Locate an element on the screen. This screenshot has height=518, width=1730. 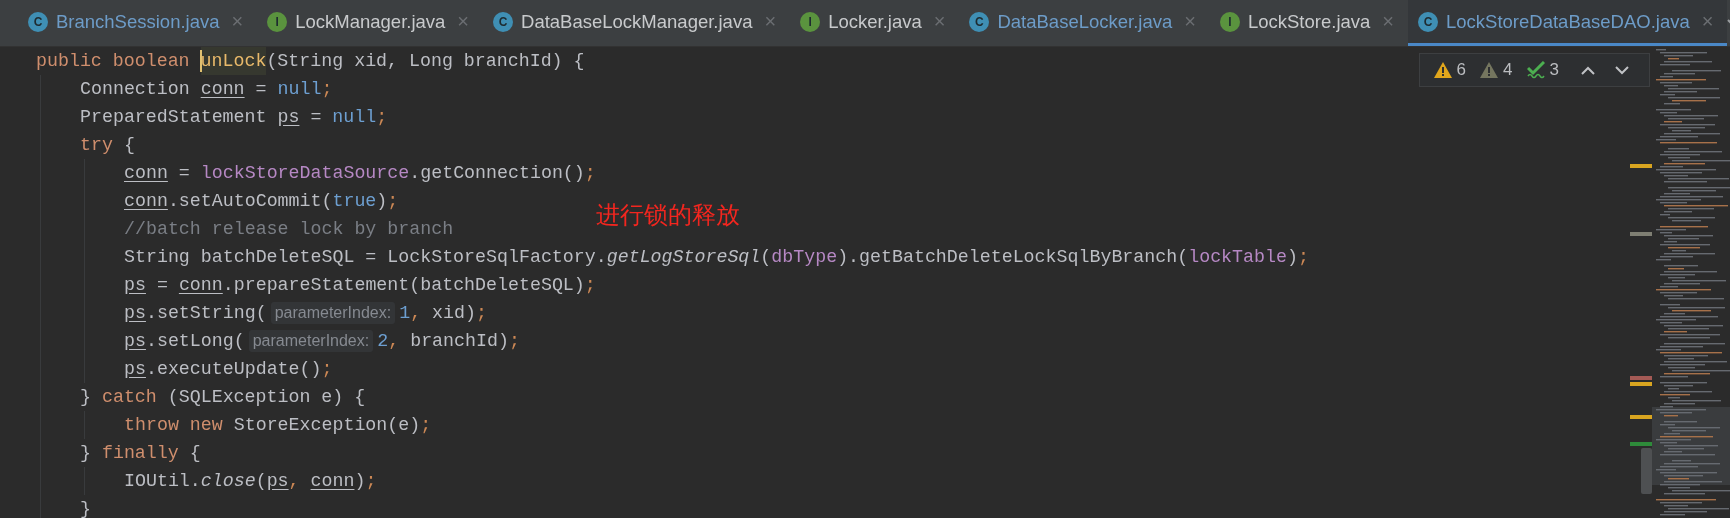
code-token: catch is located at coordinates (129, 397).